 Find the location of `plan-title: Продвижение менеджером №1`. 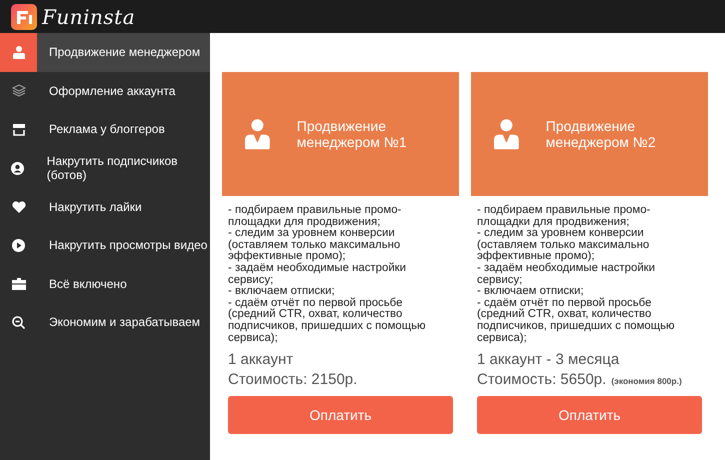

plan-title: Продвижение менеджером №1 is located at coordinates (352, 134).